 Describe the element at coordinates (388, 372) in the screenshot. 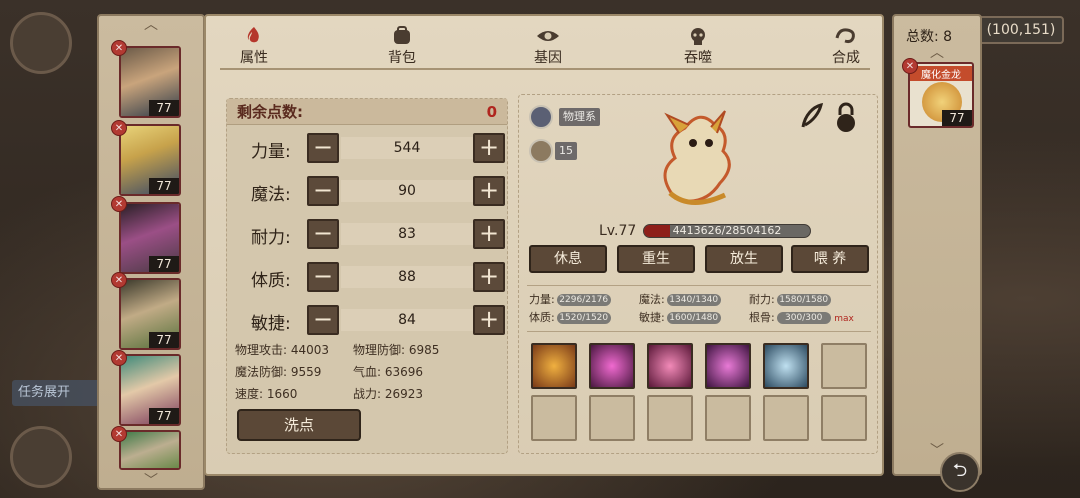

I see `derived-stat: 气血: 63696` at that location.